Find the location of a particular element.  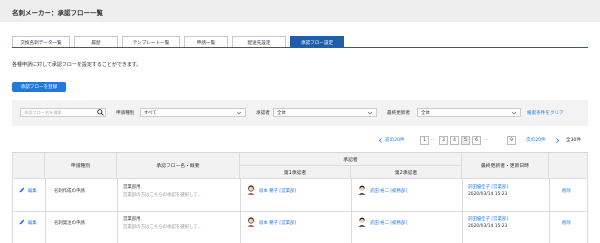

total-count: 全30件 is located at coordinates (574, 140).